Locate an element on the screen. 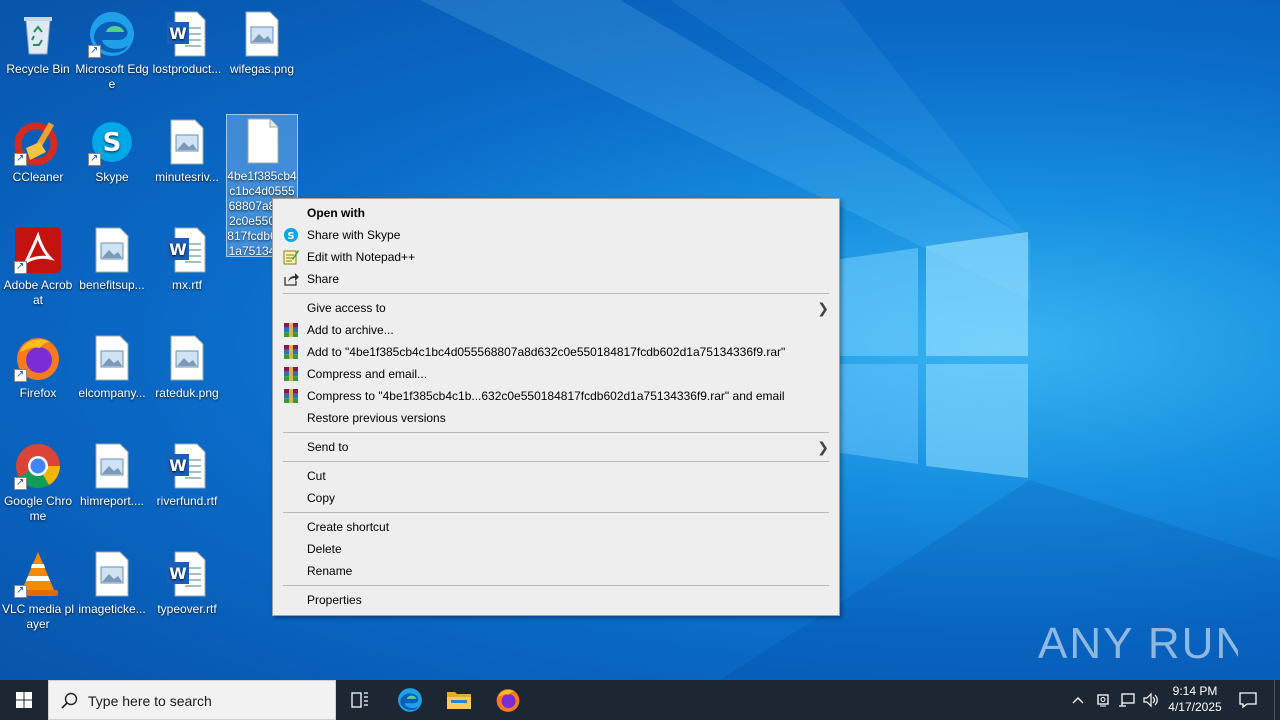  desktop-icon-label: Firefox is located at coordinates (38, 393).